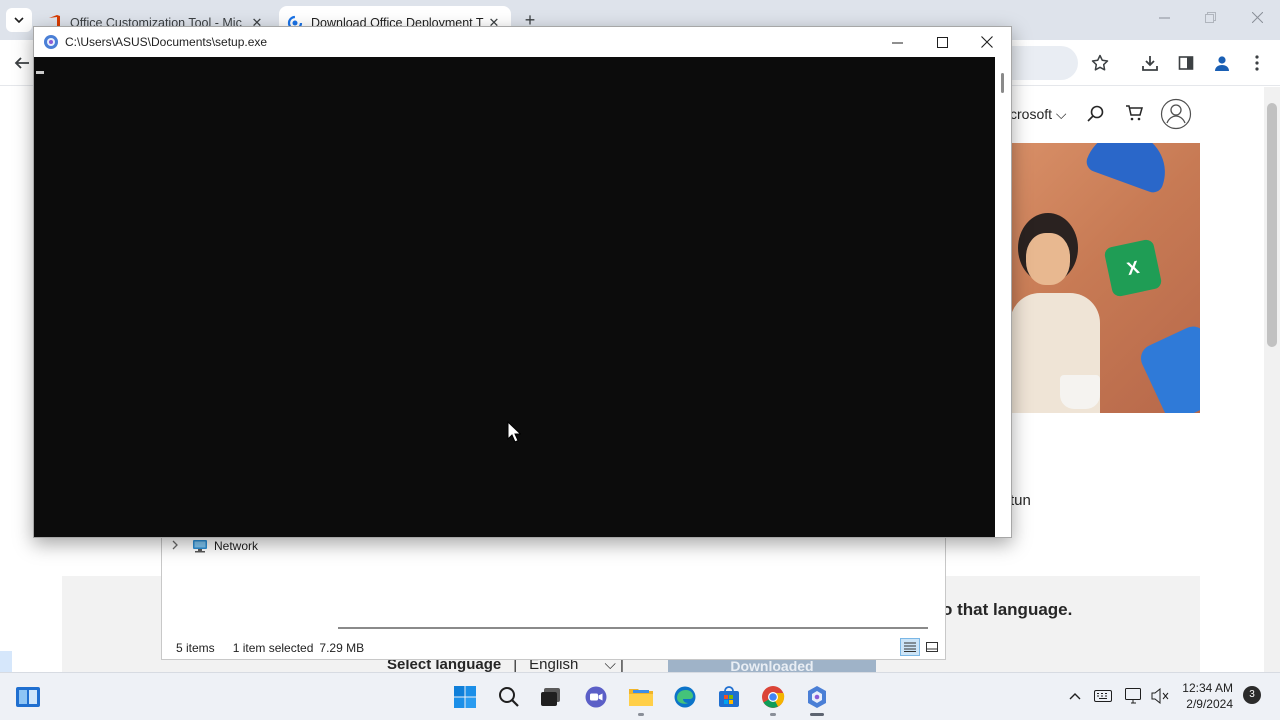 The height and width of the screenshot is (720, 1280). Describe the element at coordinates (1020, 500) in the screenshot. I see `page-body-text: tun` at that location.